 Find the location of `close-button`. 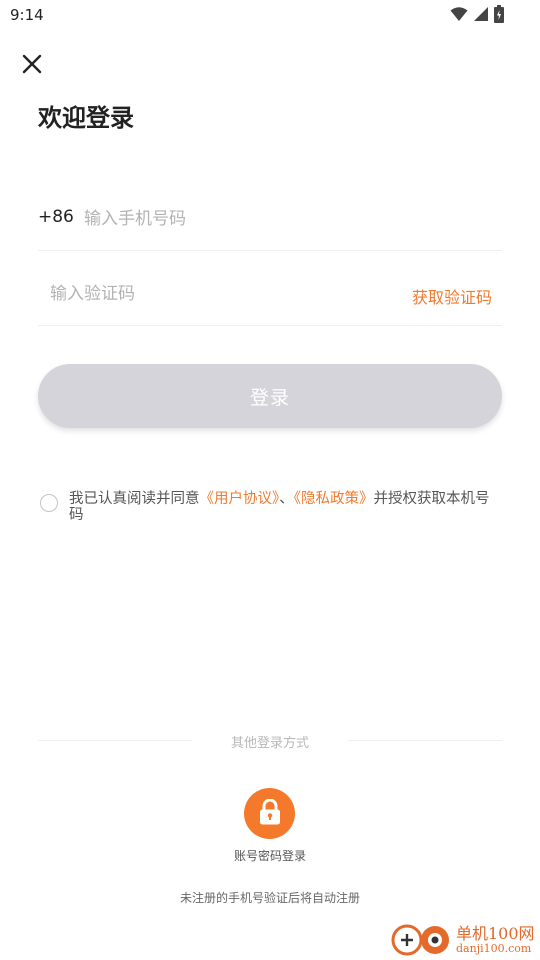

close-button is located at coordinates (32, 64).